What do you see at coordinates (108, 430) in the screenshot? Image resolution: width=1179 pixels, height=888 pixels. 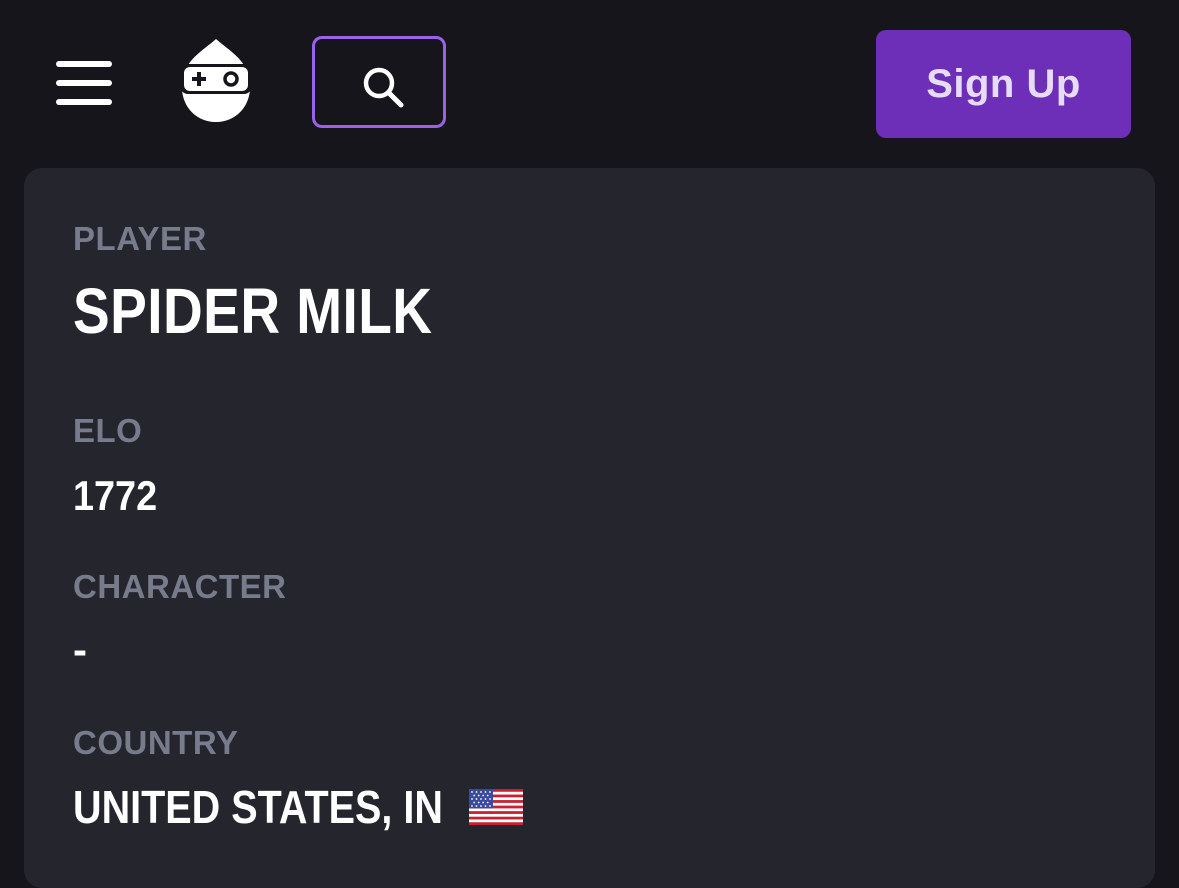 I see `elo-label: ELO` at bounding box center [108, 430].